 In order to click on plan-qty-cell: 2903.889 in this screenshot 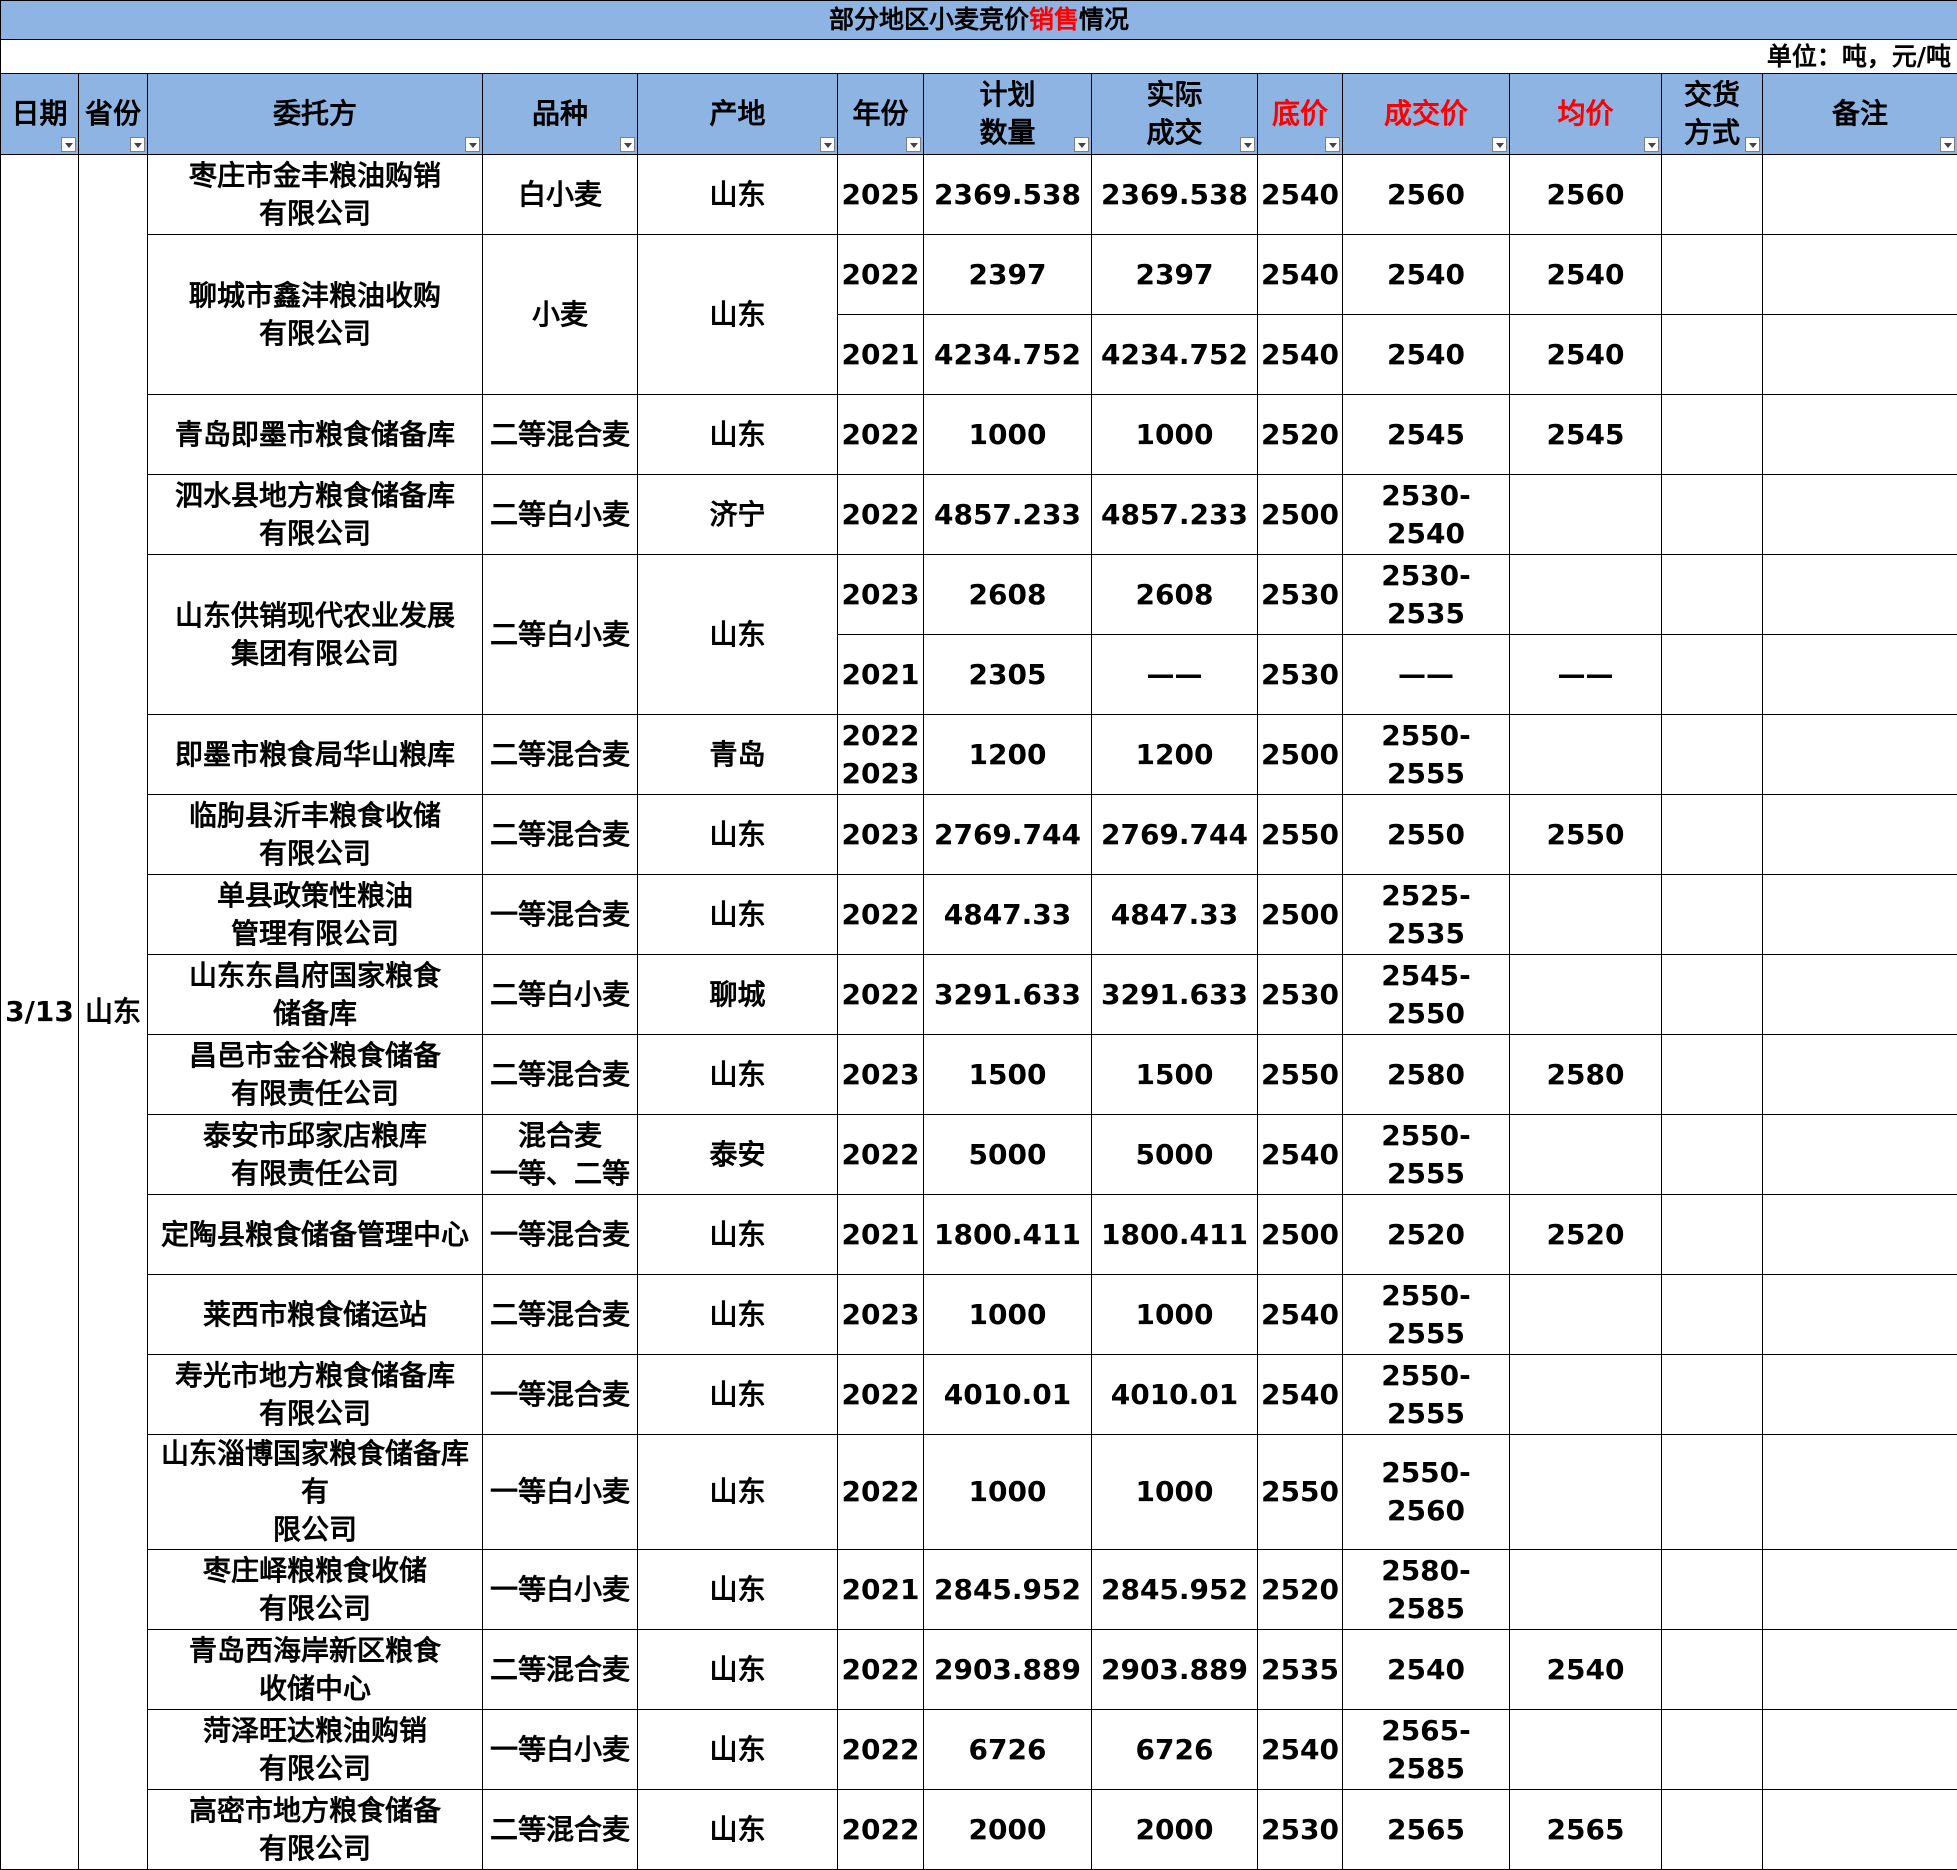, I will do `click(1008, 1670)`.